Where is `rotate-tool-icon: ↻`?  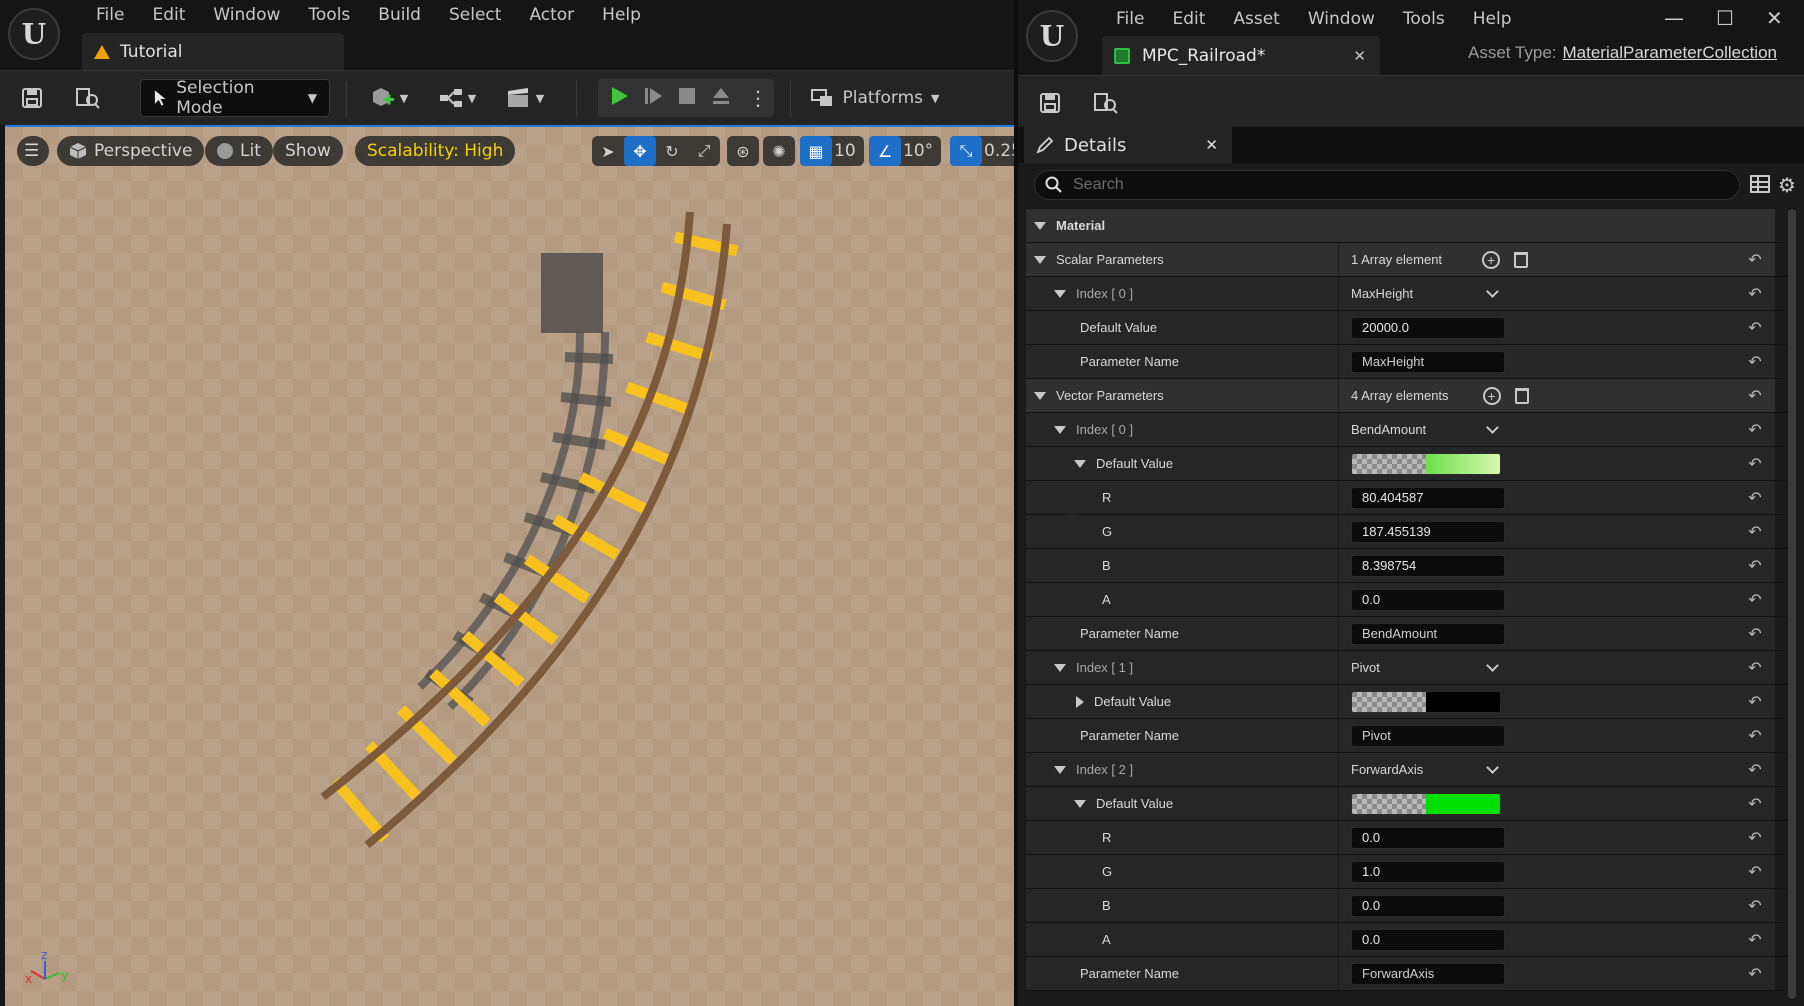
rotate-tool-icon: ↻ is located at coordinates (672, 151).